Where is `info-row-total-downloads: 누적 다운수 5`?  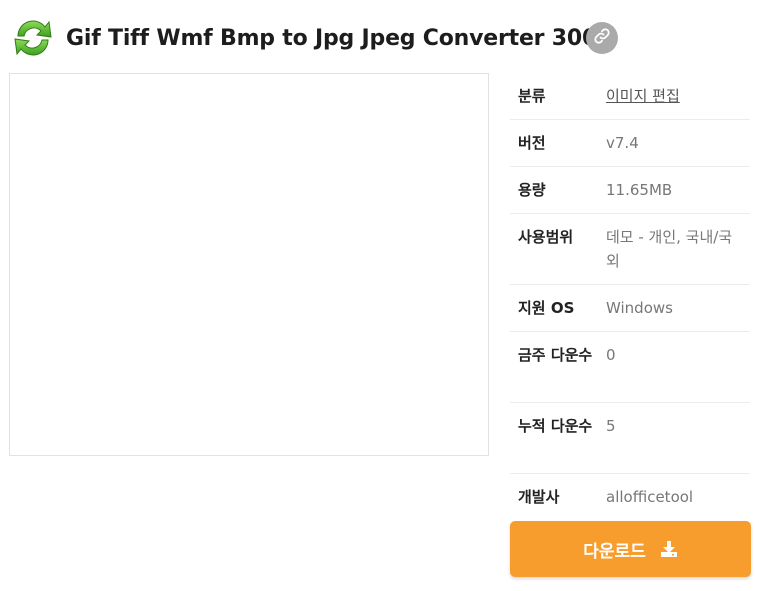
info-row-total-downloads: 누적 다운수 5 is located at coordinates (630, 438).